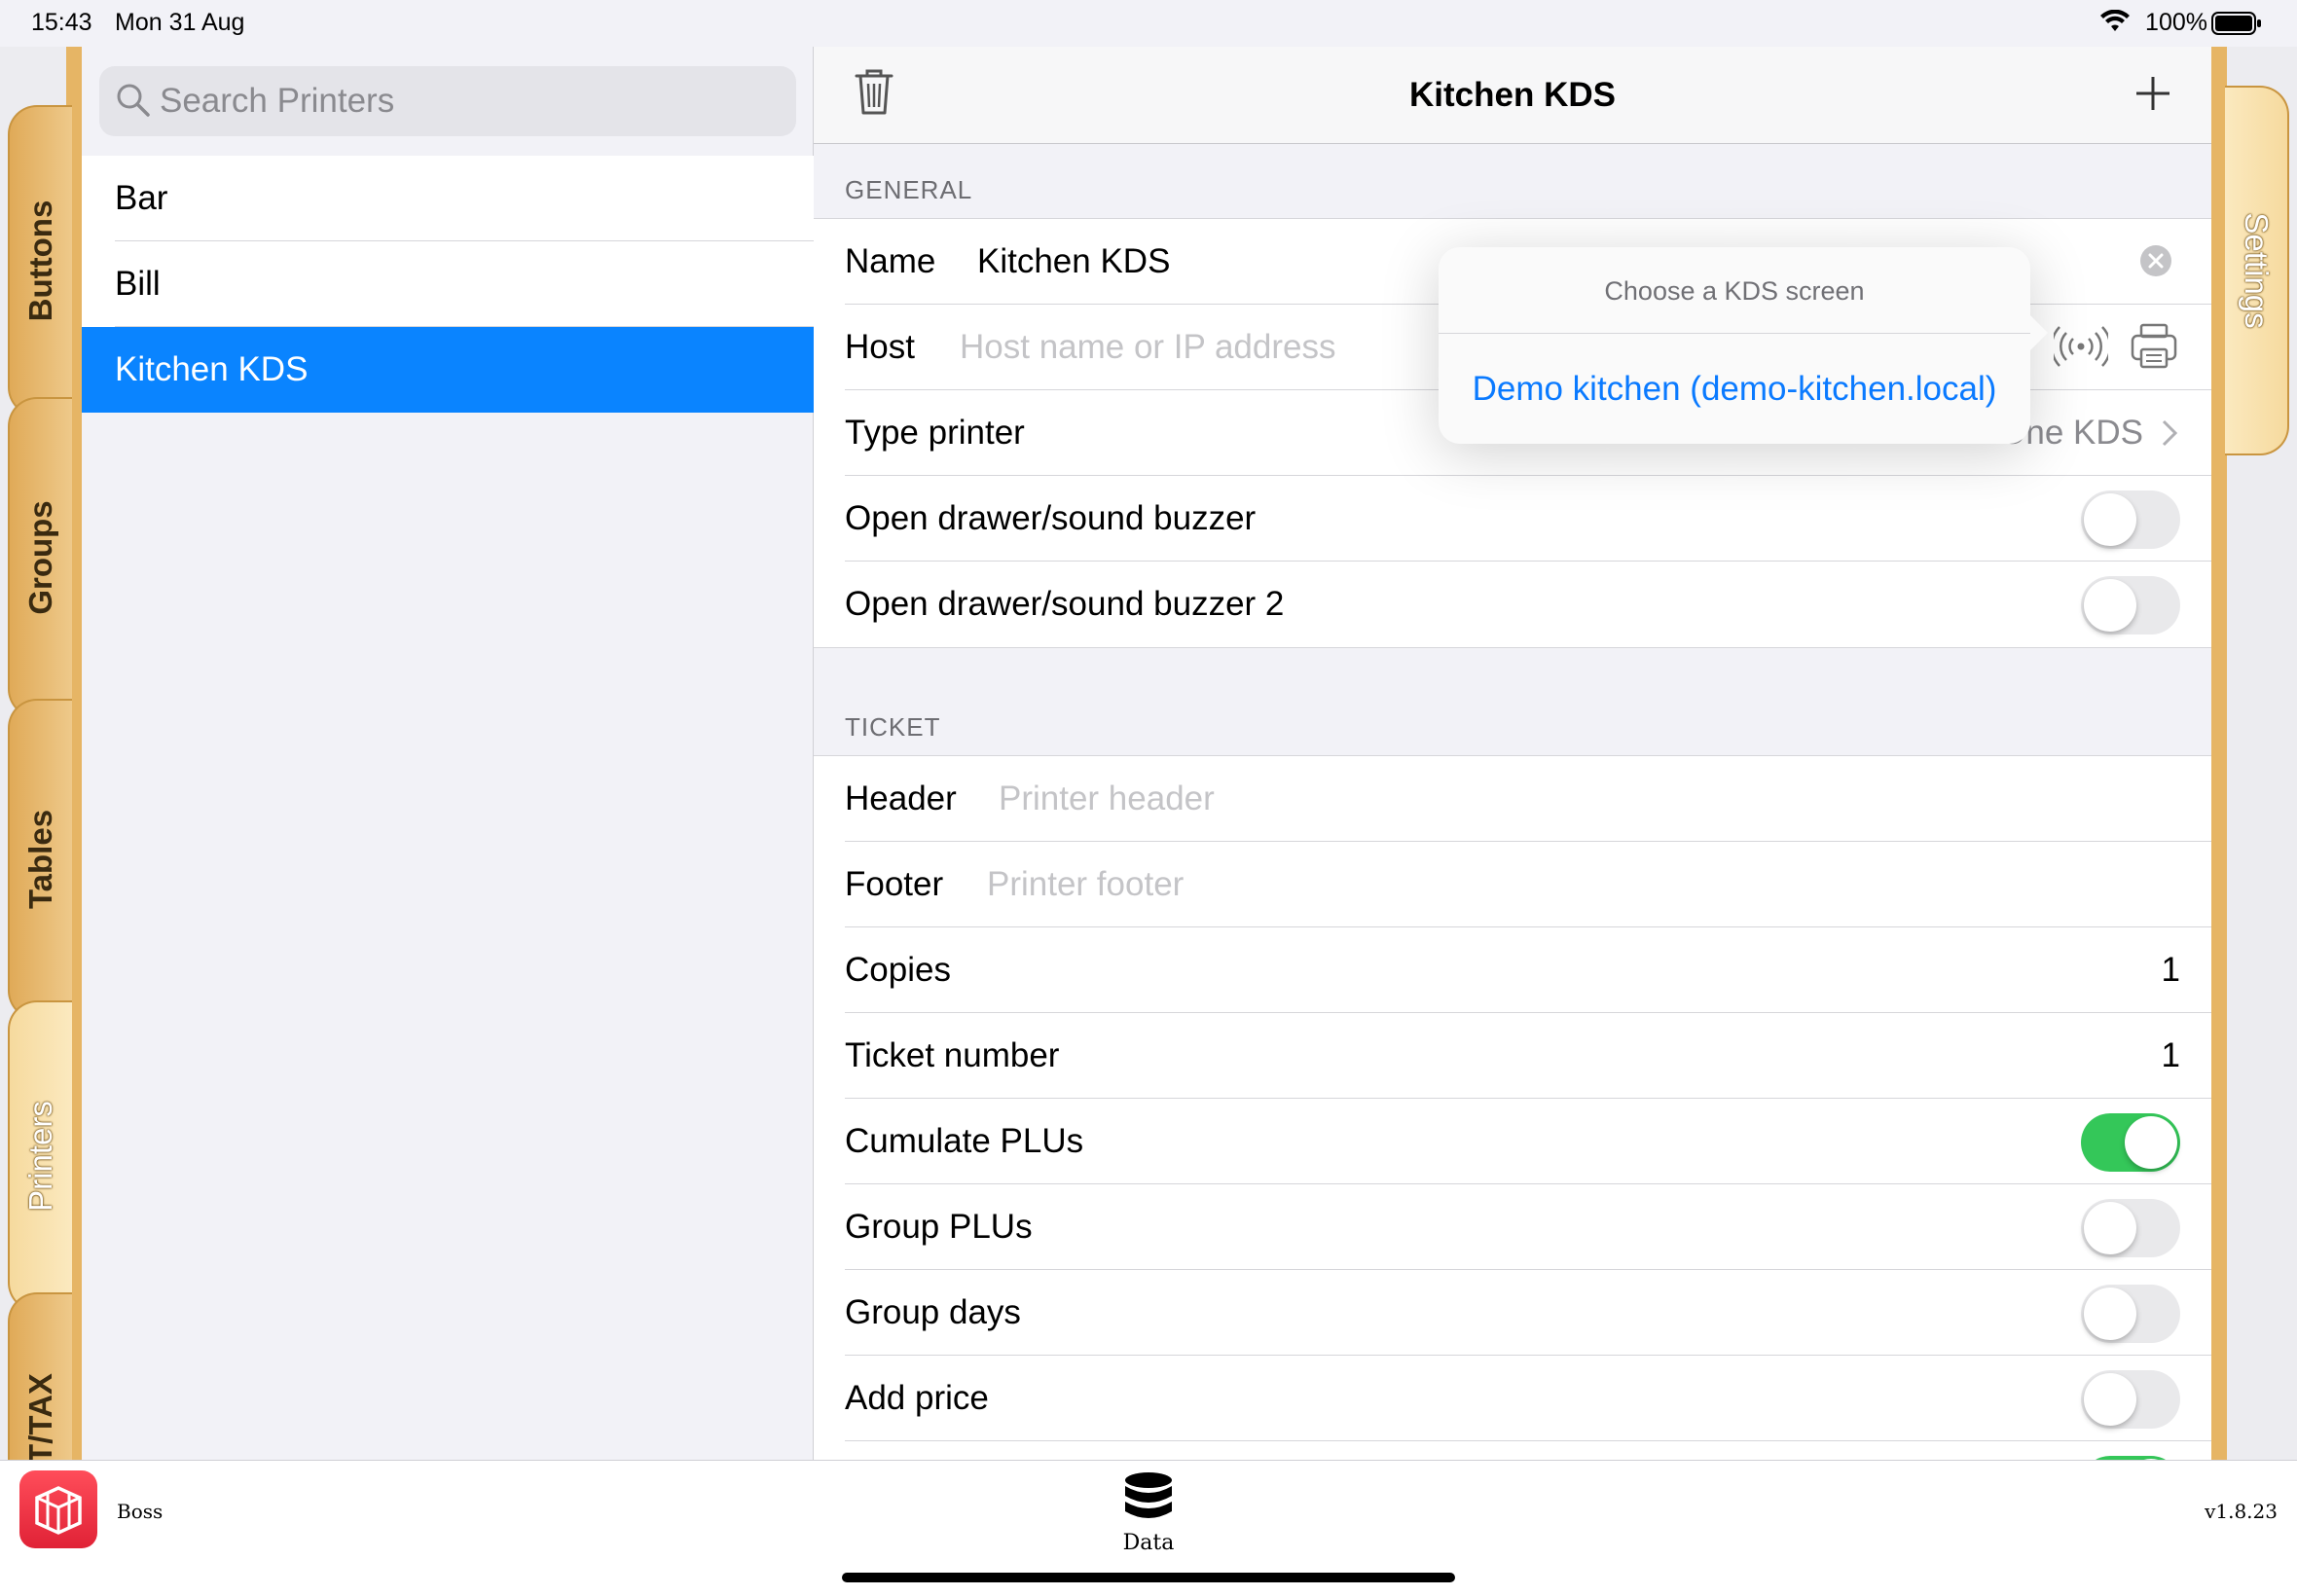  I want to click on copies-label: Copies, so click(898, 970).